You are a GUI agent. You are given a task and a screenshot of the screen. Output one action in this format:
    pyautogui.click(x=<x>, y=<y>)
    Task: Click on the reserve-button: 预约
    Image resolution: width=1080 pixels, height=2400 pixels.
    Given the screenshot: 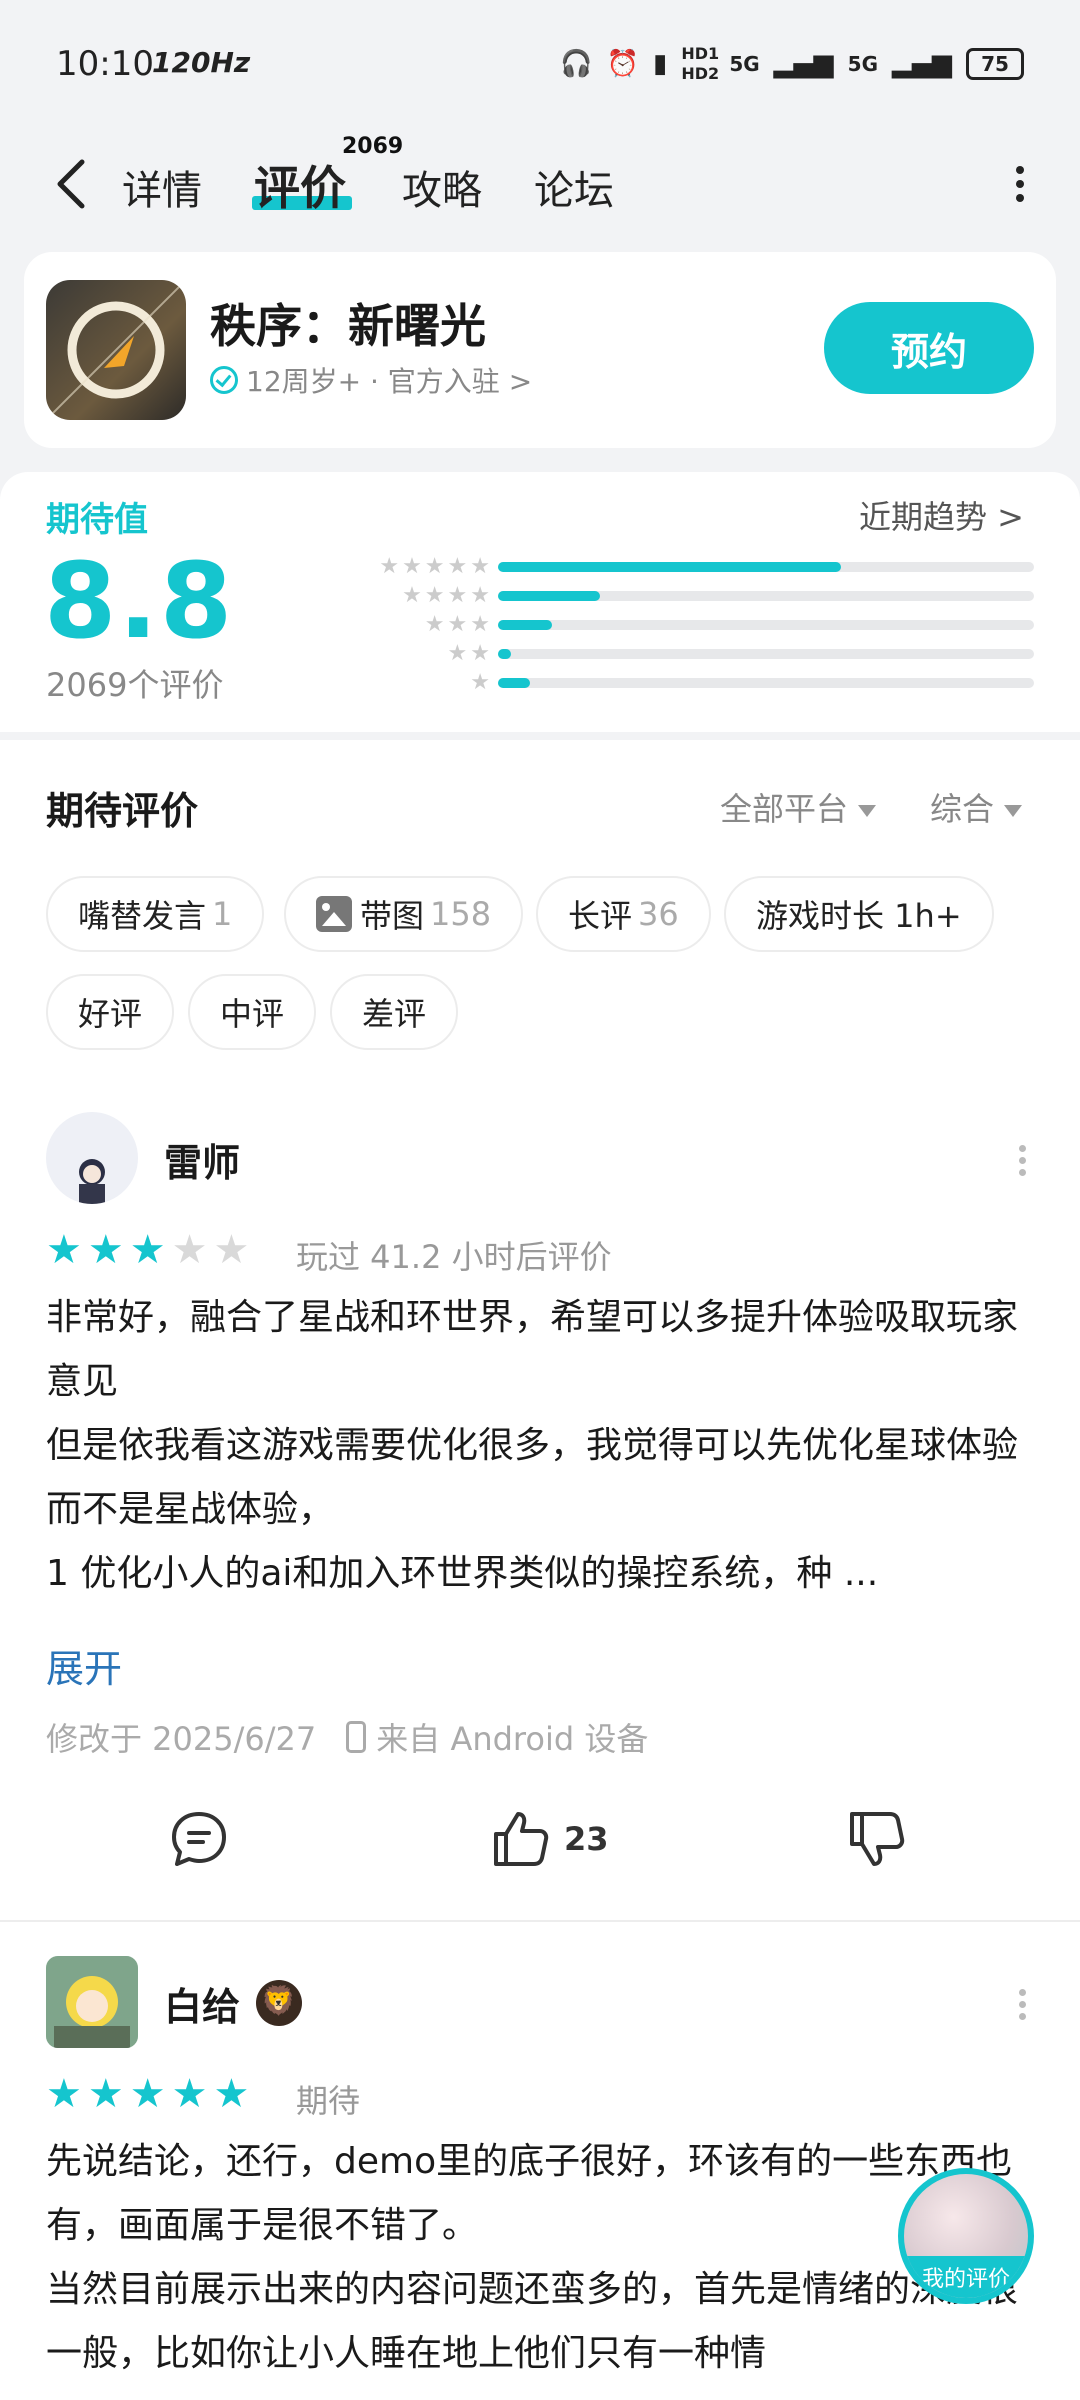 What is the action you would take?
    pyautogui.click(x=929, y=348)
    